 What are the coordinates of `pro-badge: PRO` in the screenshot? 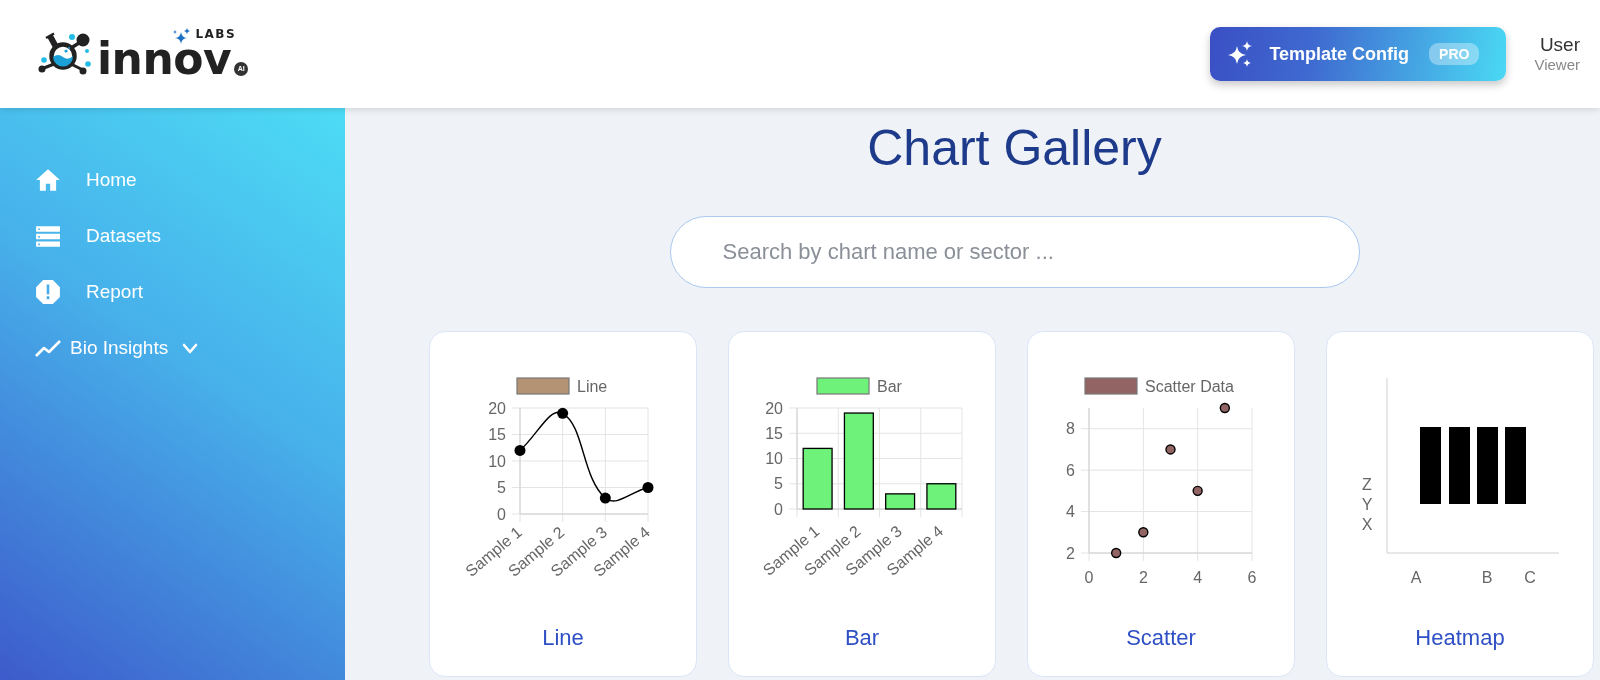 It's located at (1454, 54).